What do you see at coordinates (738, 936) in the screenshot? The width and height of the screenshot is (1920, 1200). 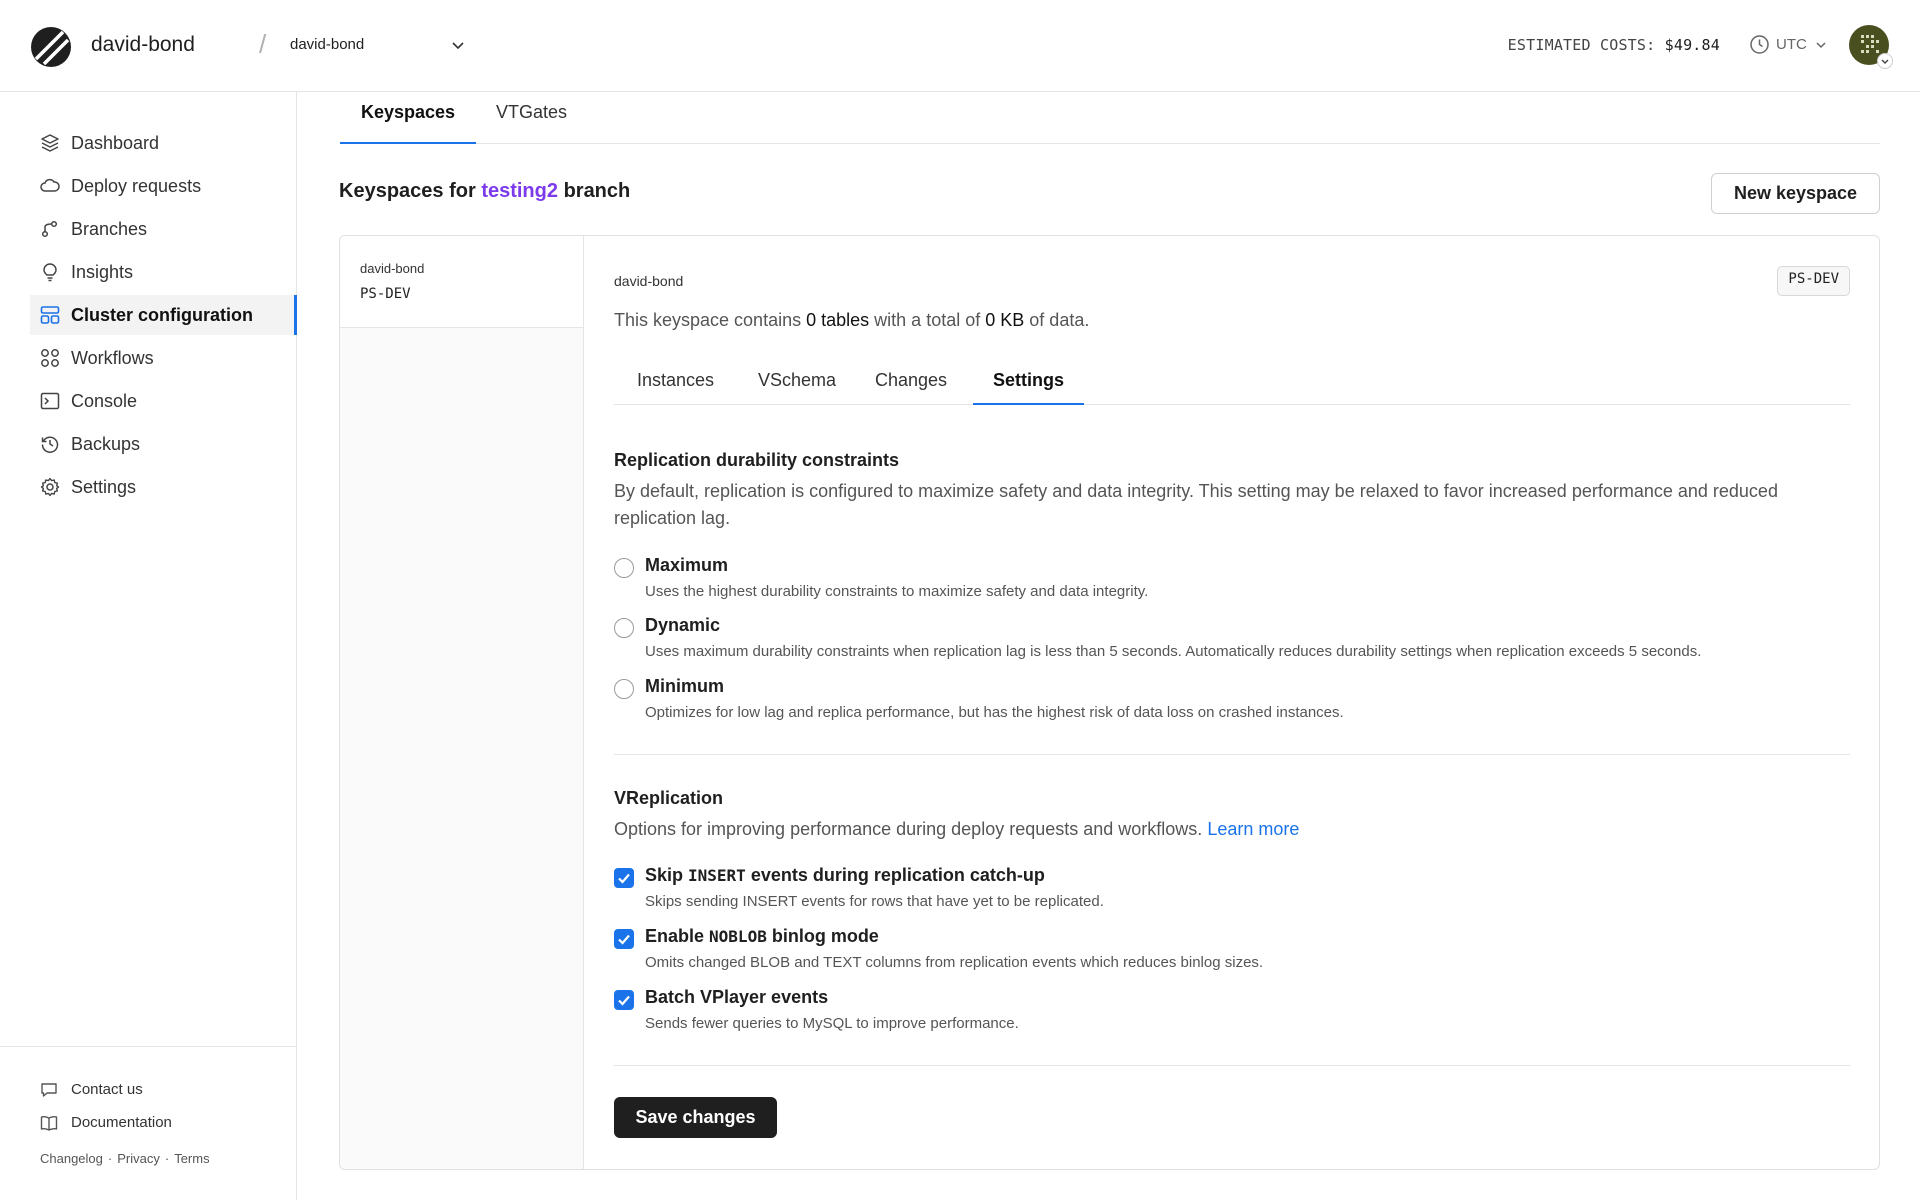 I see `option-label-code: NOBLOB` at bounding box center [738, 936].